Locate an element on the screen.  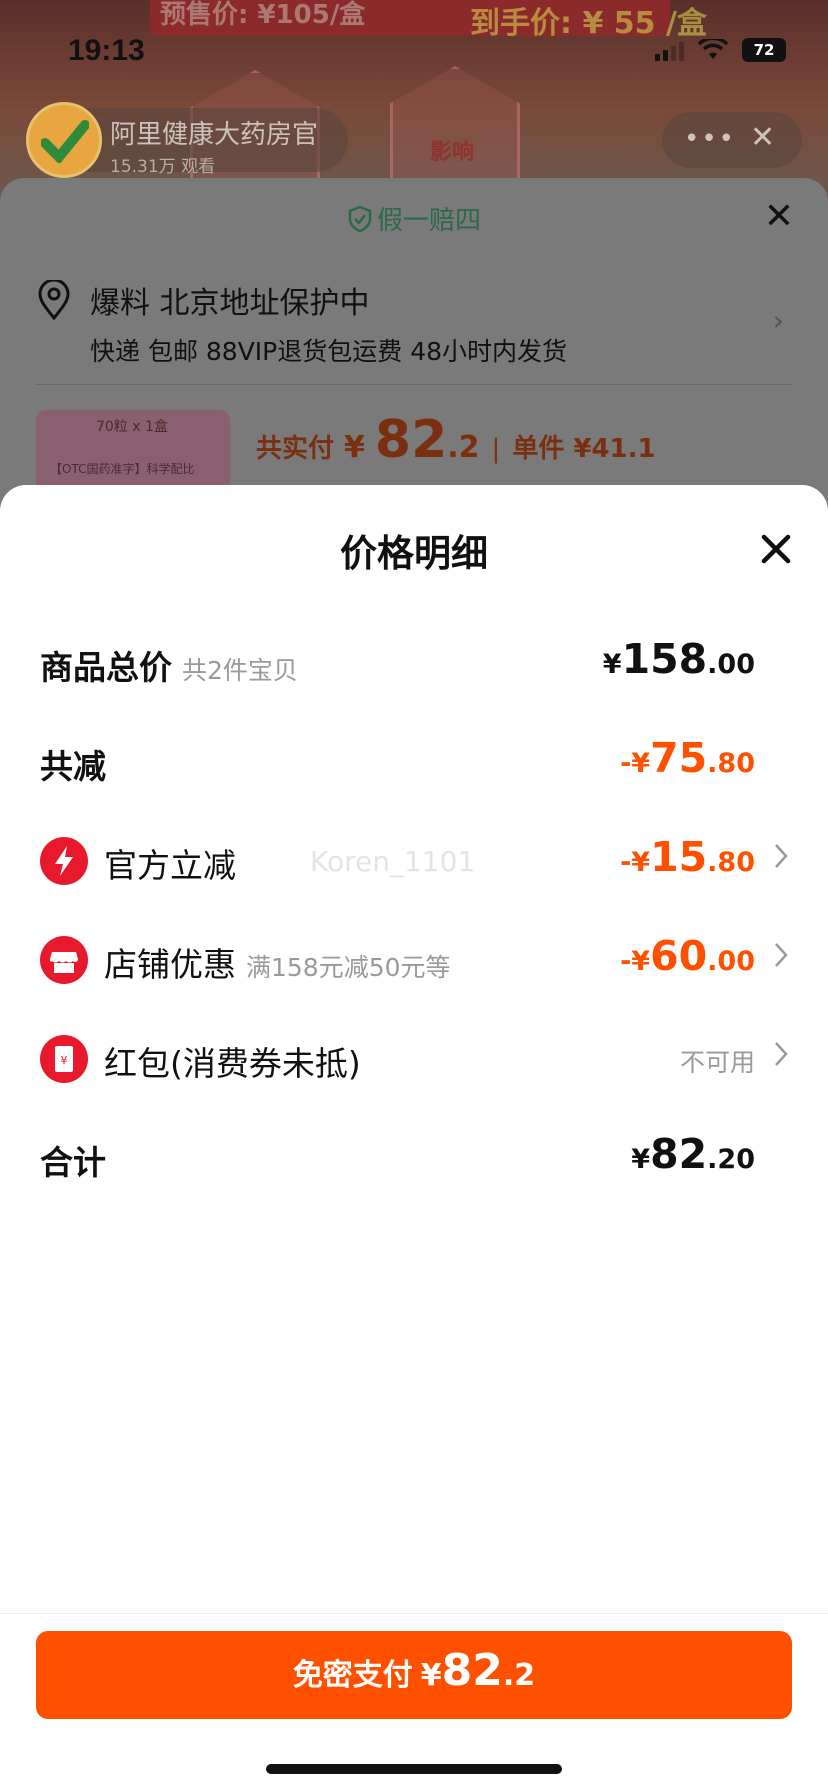
official-discount-value: -¥ 15.80 is located at coordinates (687, 857).